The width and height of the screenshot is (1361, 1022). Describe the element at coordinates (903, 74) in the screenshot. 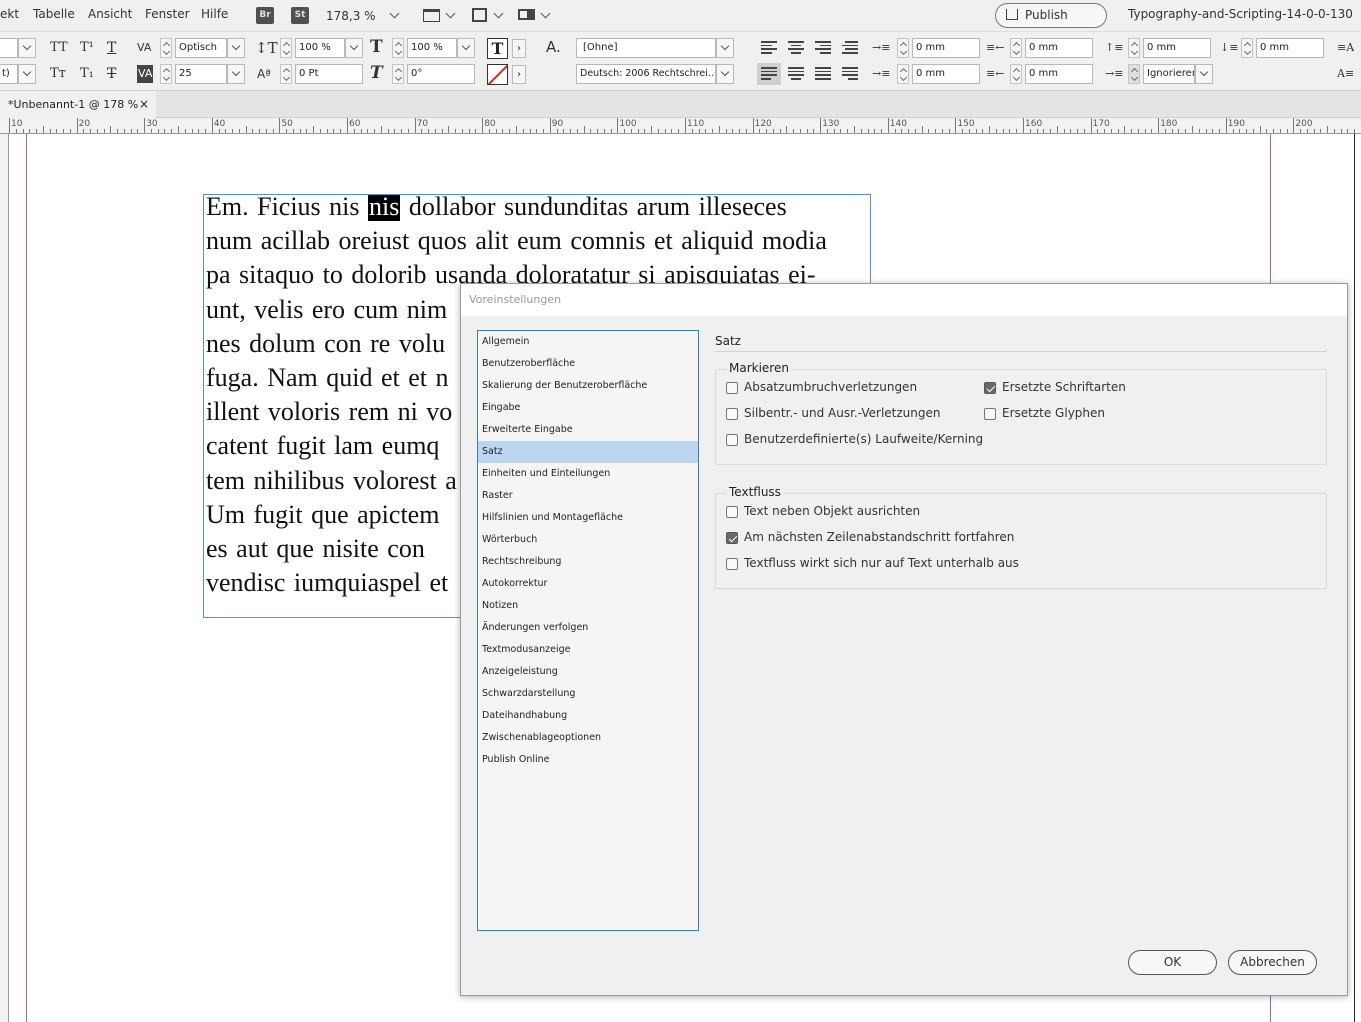

I see `first-line-indent-stepper` at that location.